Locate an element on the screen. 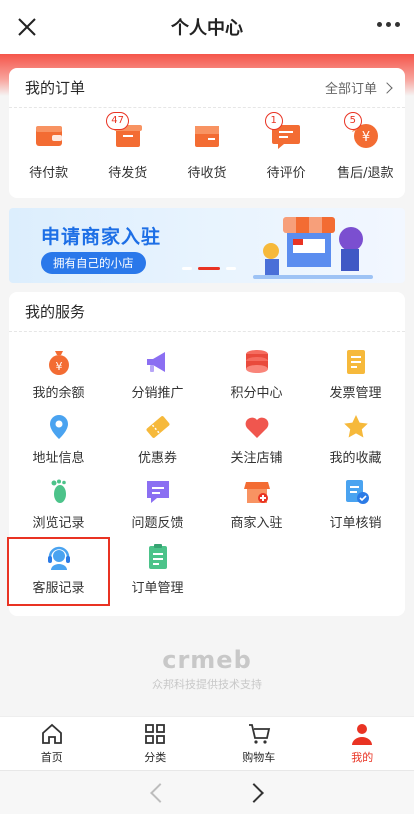  tab-label: 我的 is located at coordinates (362, 757).